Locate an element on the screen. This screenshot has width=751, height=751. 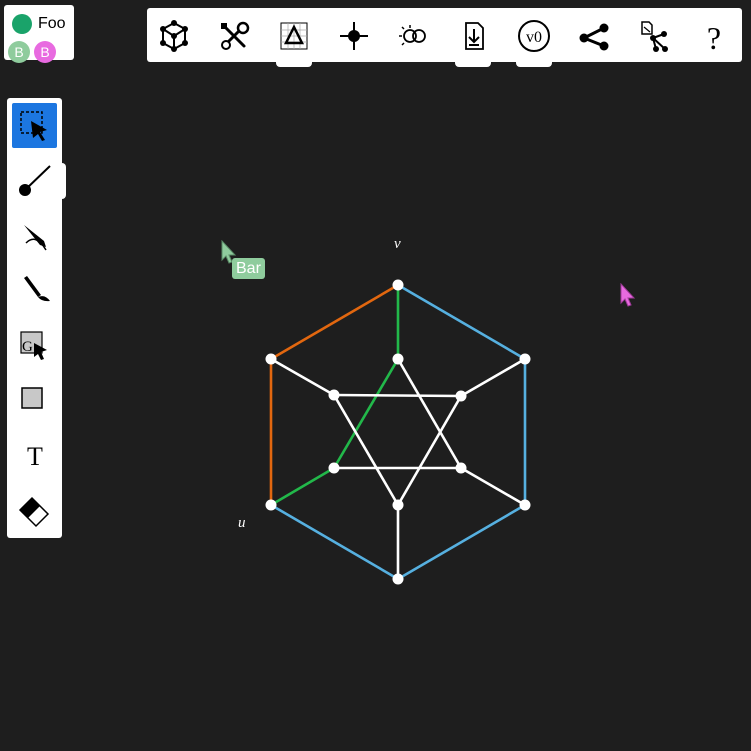
vertex-label-u: u is located at coordinates (242, 523).